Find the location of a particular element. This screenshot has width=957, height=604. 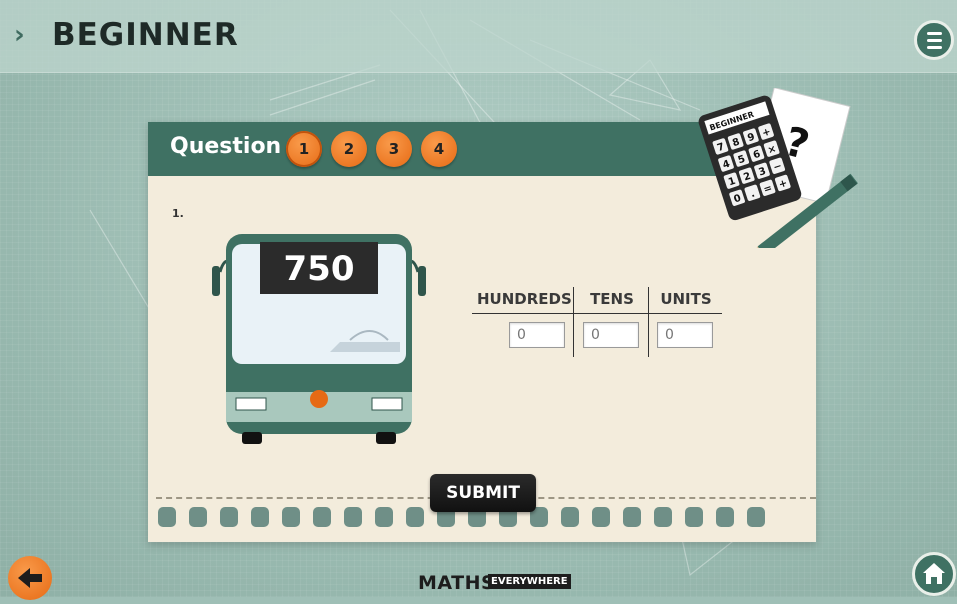

beginner-calculator-badge: ? BEGINNER 7 8 9 +4 5 6 ×1 2 3 −0. = + is located at coordinates (778, 168).